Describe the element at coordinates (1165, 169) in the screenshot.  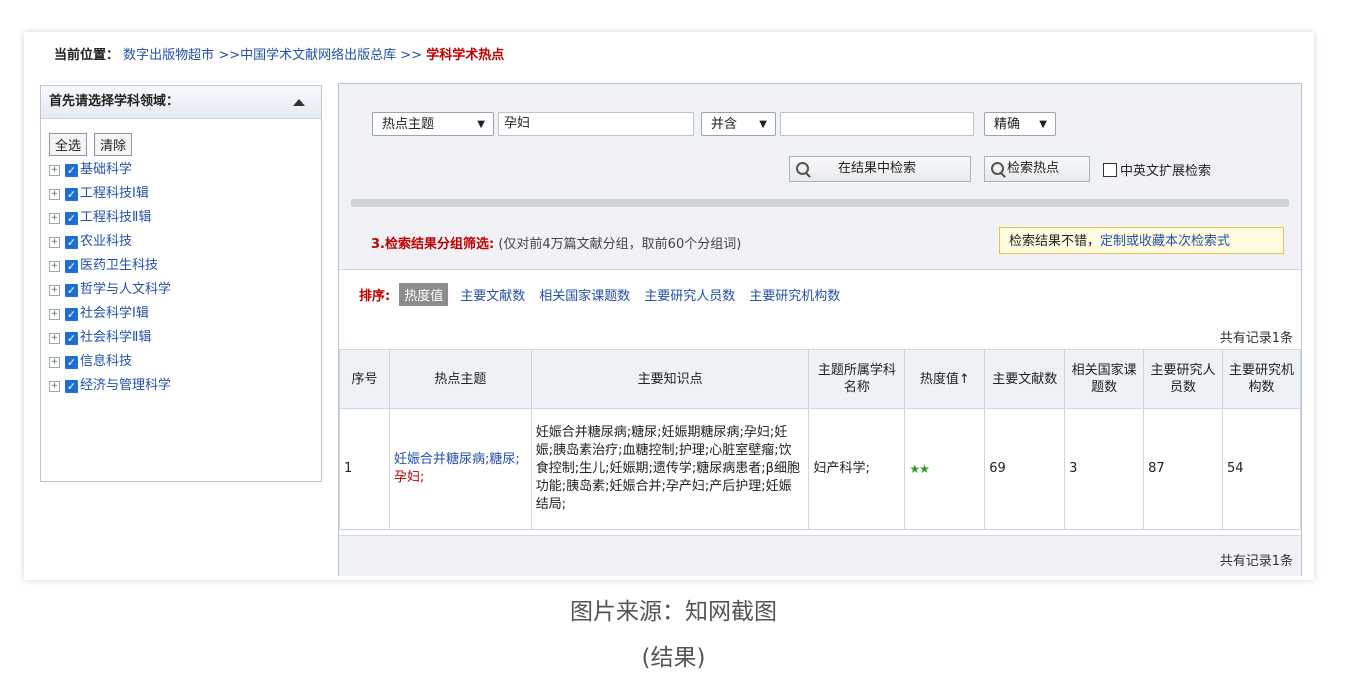
I see `expand-label: 中英文扩展检索` at that location.